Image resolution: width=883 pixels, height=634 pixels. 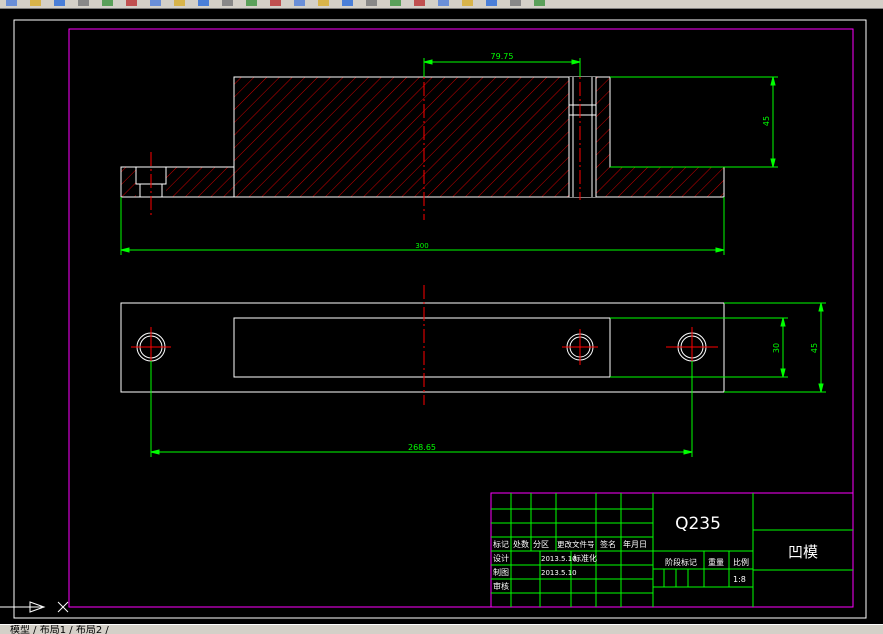 I want to click on tb-drawn: 制图, so click(x=501, y=572).